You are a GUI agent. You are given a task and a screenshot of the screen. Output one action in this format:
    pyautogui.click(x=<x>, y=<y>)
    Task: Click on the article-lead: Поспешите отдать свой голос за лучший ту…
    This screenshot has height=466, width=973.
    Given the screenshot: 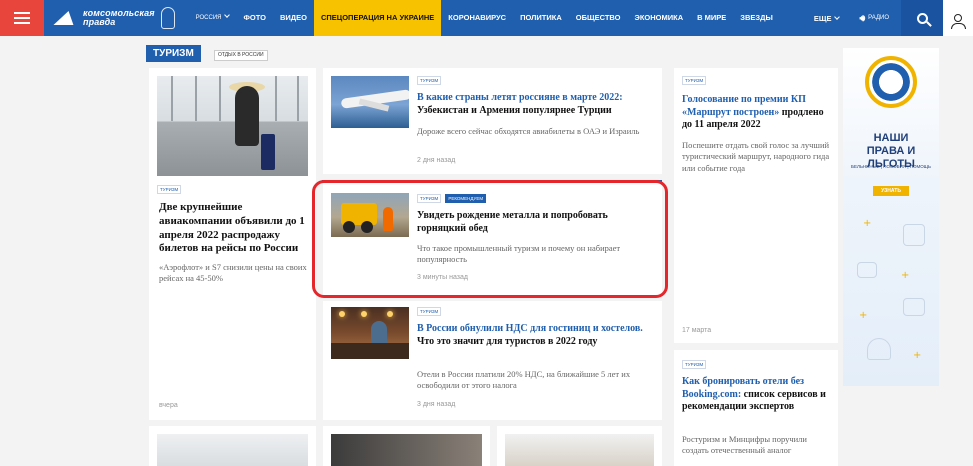 What is the action you would take?
    pyautogui.click(x=756, y=156)
    